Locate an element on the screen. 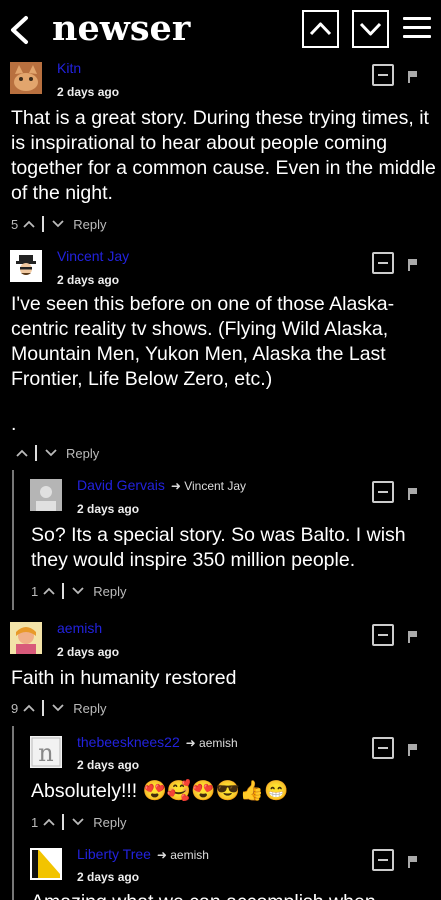 The height and width of the screenshot is (900, 441). comment-author: thebeesknees22 ➜ aemish is located at coordinates (157, 742).